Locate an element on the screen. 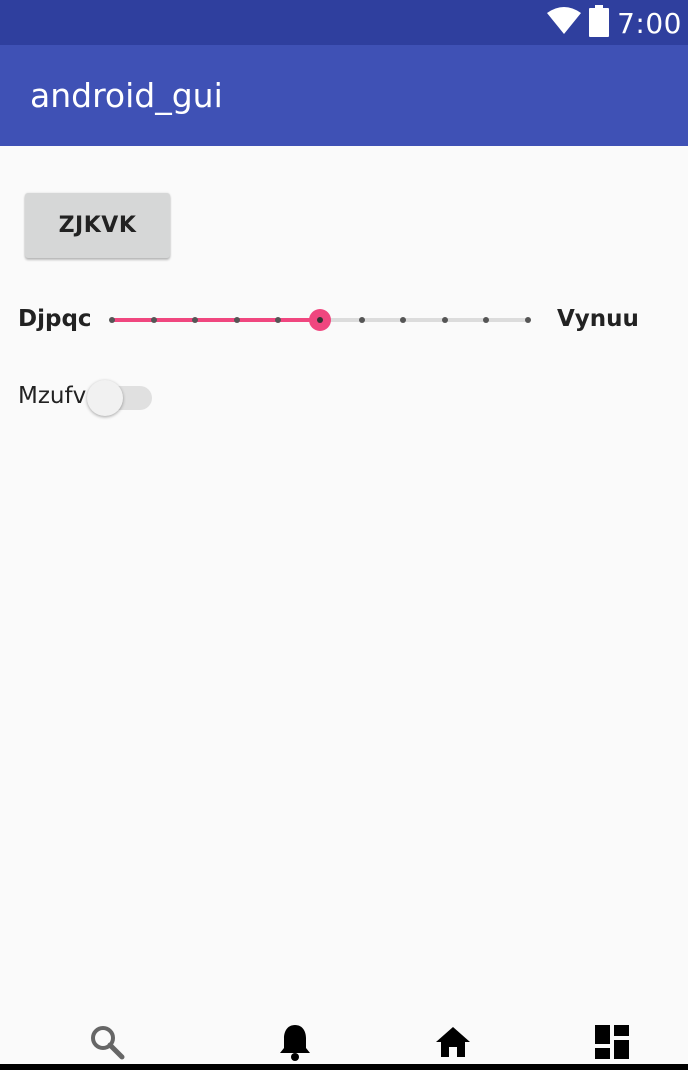 This screenshot has width=688, height=1070. seekbar-thumb is located at coordinates (320, 320).